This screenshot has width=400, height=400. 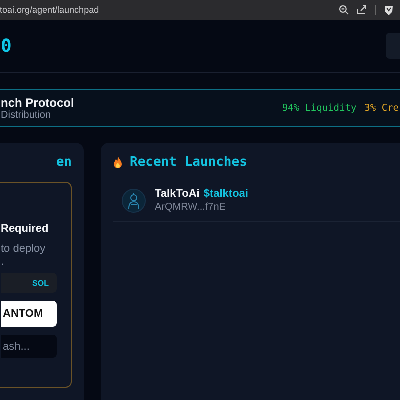 What do you see at coordinates (134, 200) in the screenshot?
I see `robot-avatar-icon` at bounding box center [134, 200].